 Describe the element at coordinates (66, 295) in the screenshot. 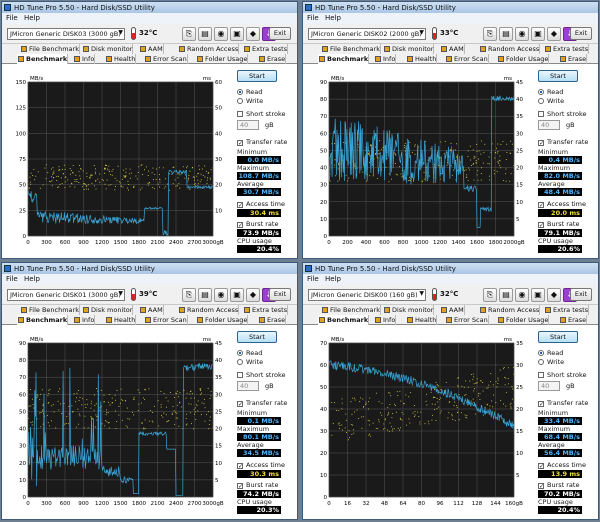

I see `drive-select: JMicron Generic DISK01 (3000 gB) ▼` at that location.